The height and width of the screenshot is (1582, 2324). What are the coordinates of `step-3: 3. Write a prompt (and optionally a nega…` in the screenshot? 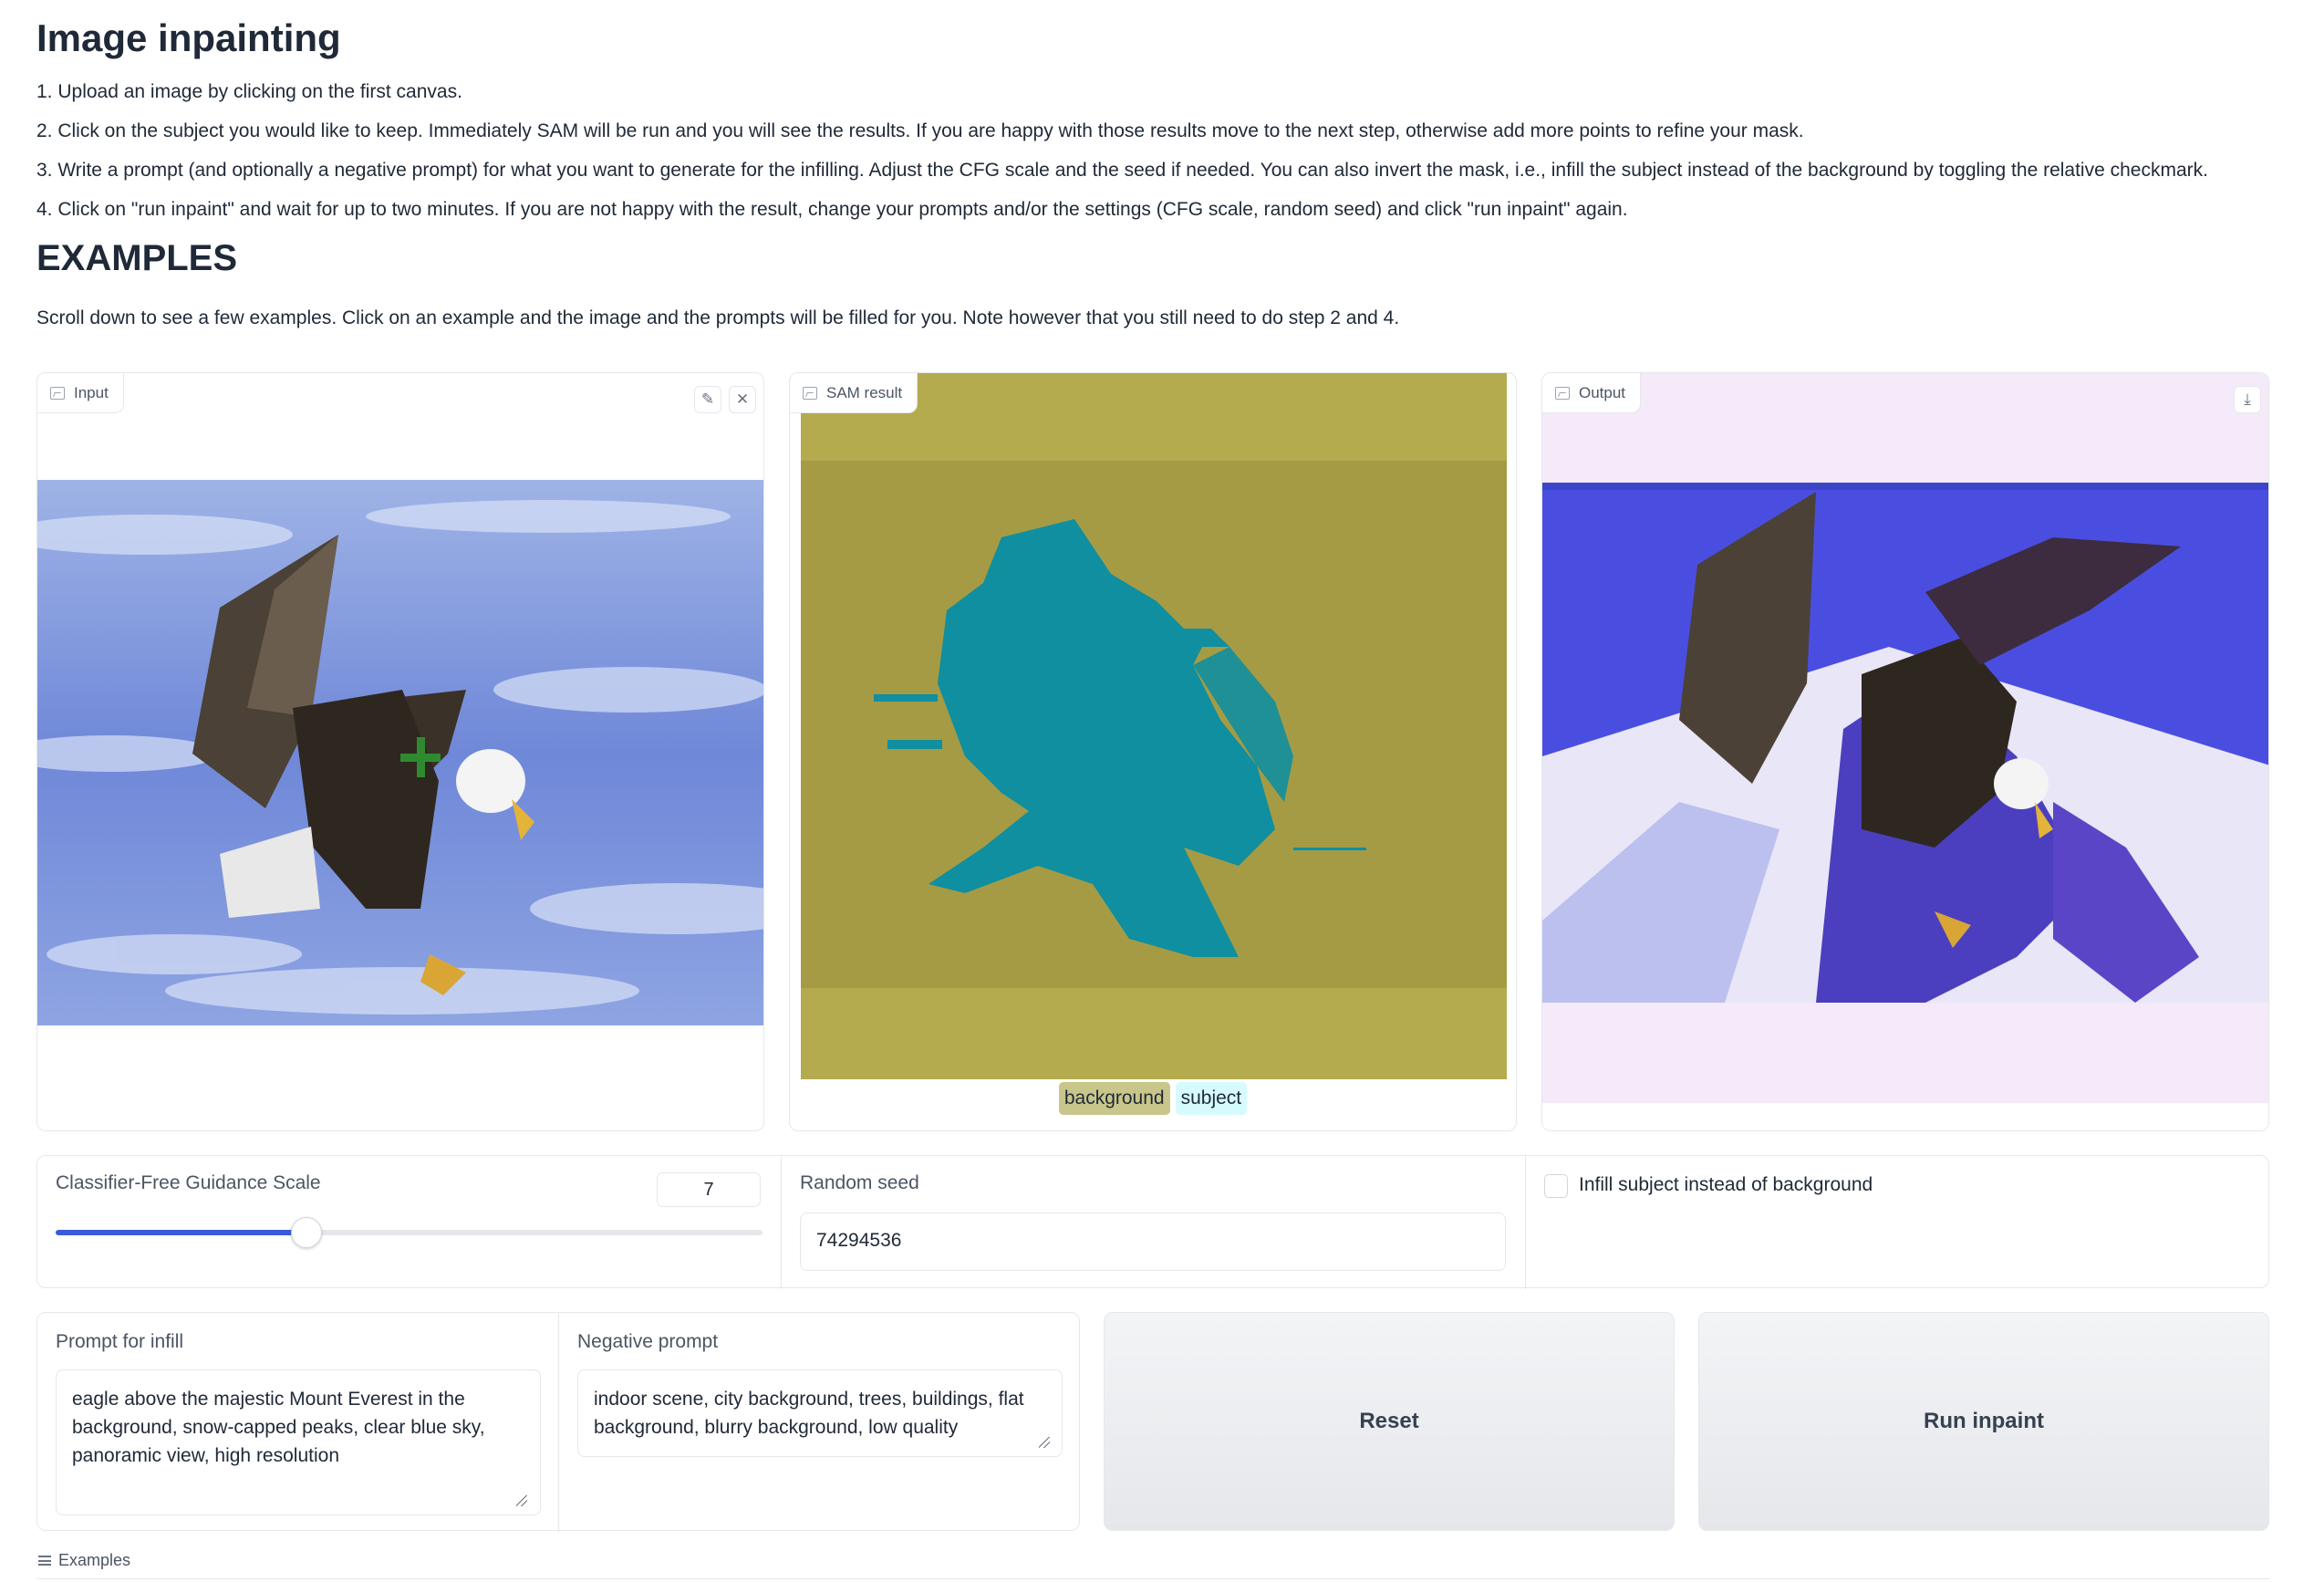 It's located at (1122, 170).